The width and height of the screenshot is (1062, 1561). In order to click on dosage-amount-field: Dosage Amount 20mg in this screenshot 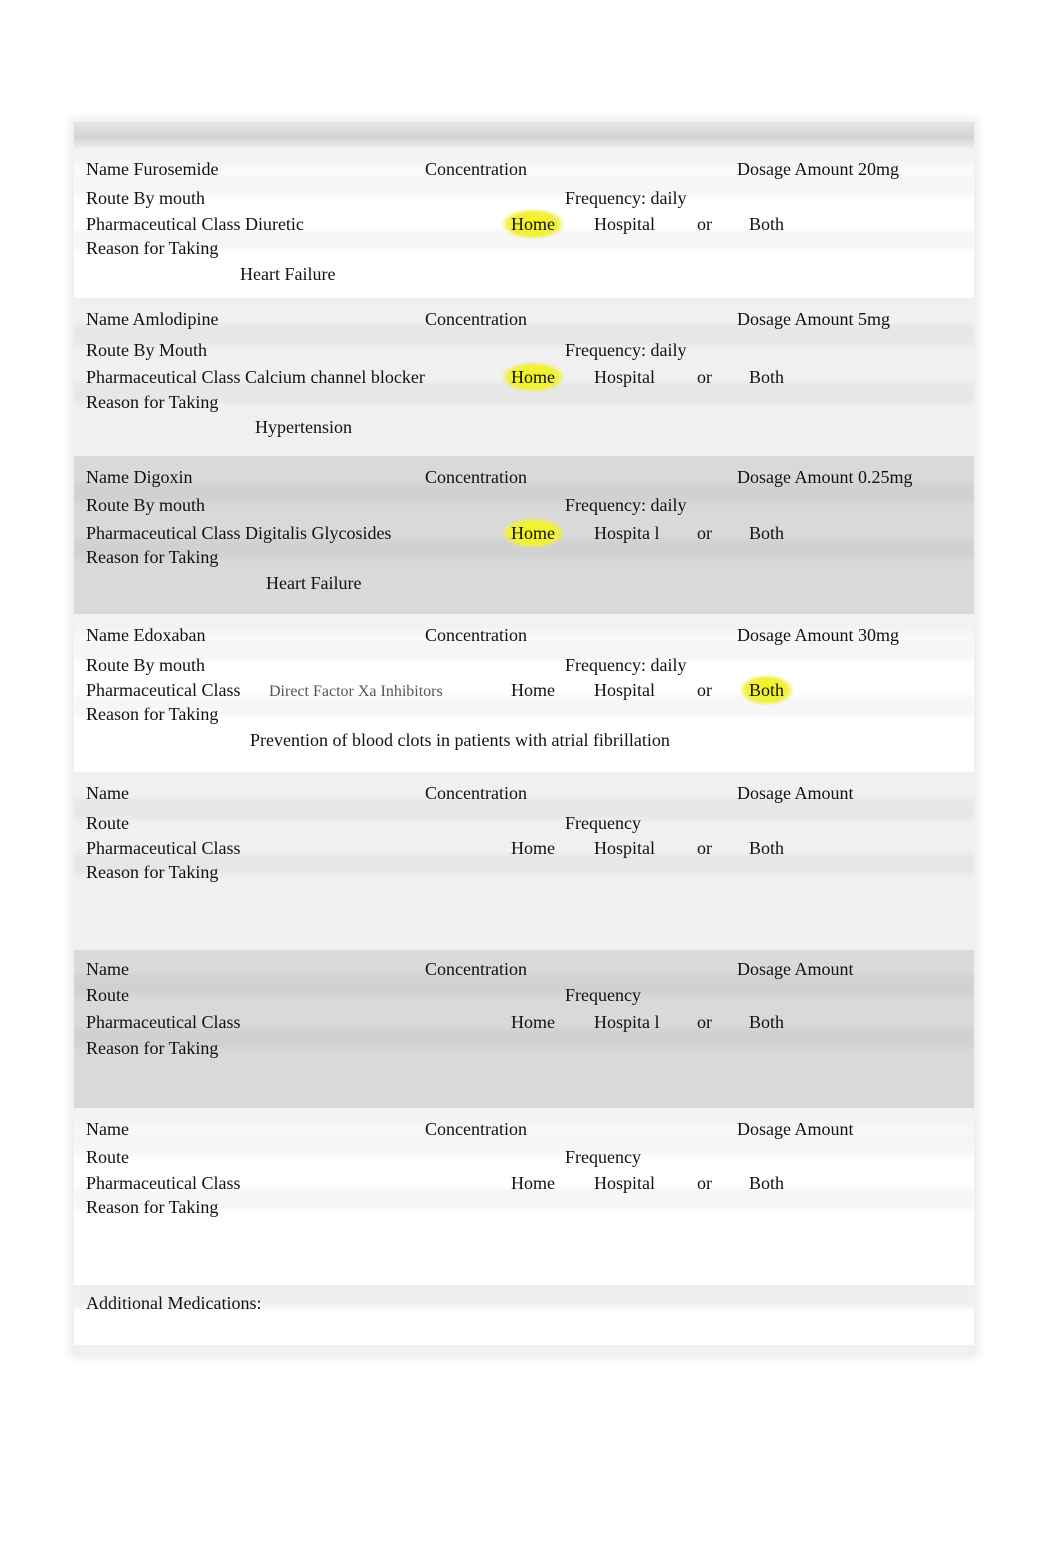, I will do `click(818, 169)`.